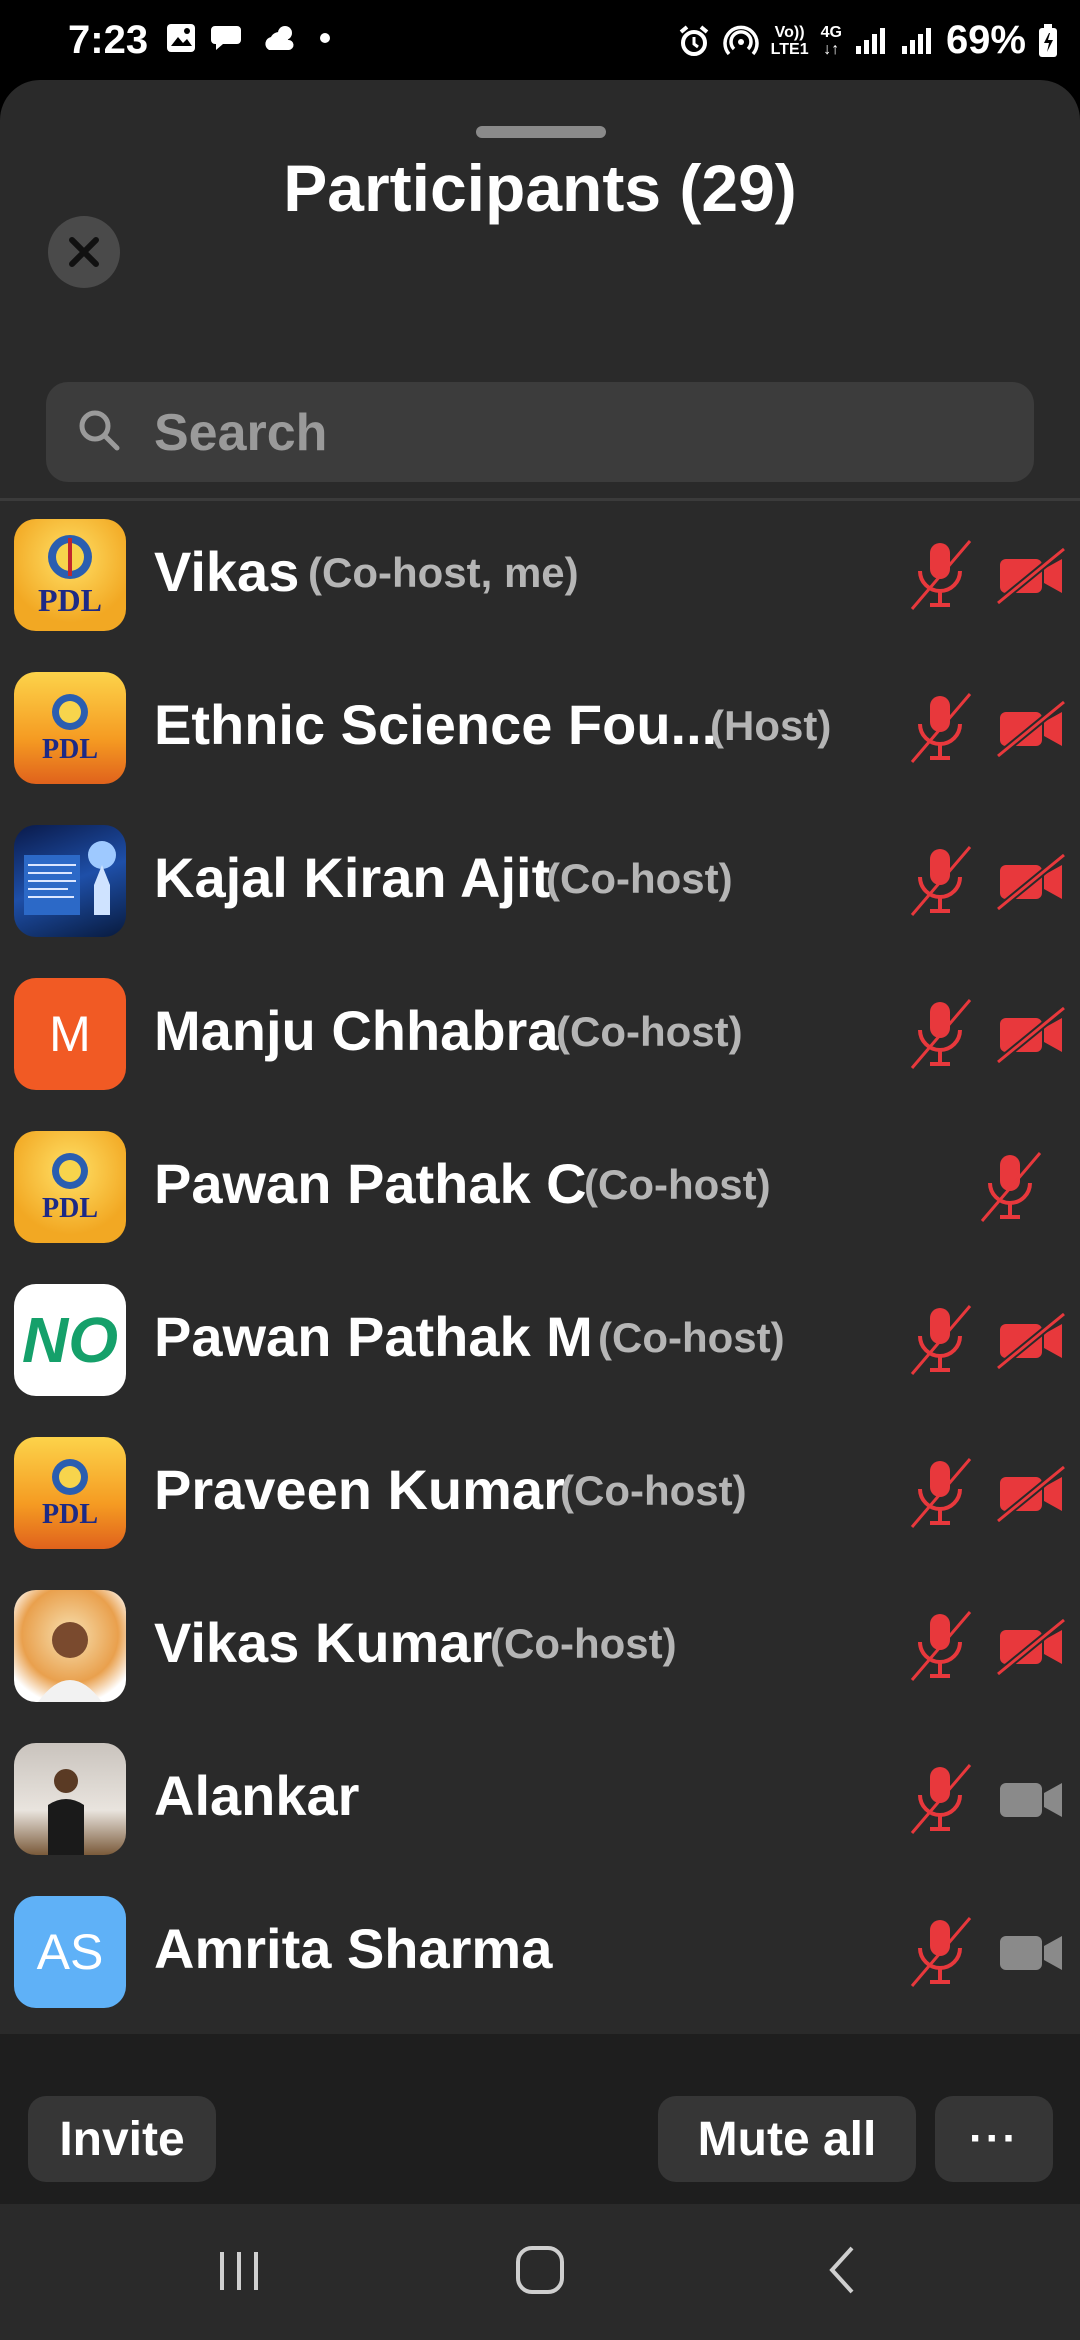 This screenshot has width=1080, height=2340. I want to click on participant-row: M Manju Chhabra (Co-host), so click(540, 1036).